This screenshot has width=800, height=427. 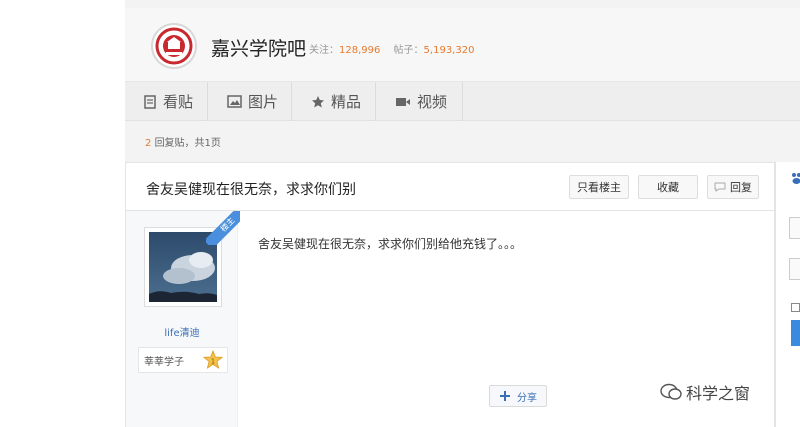 What do you see at coordinates (787, 294) in the screenshot?
I see `right-sidebar-partial` at bounding box center [787, 294].